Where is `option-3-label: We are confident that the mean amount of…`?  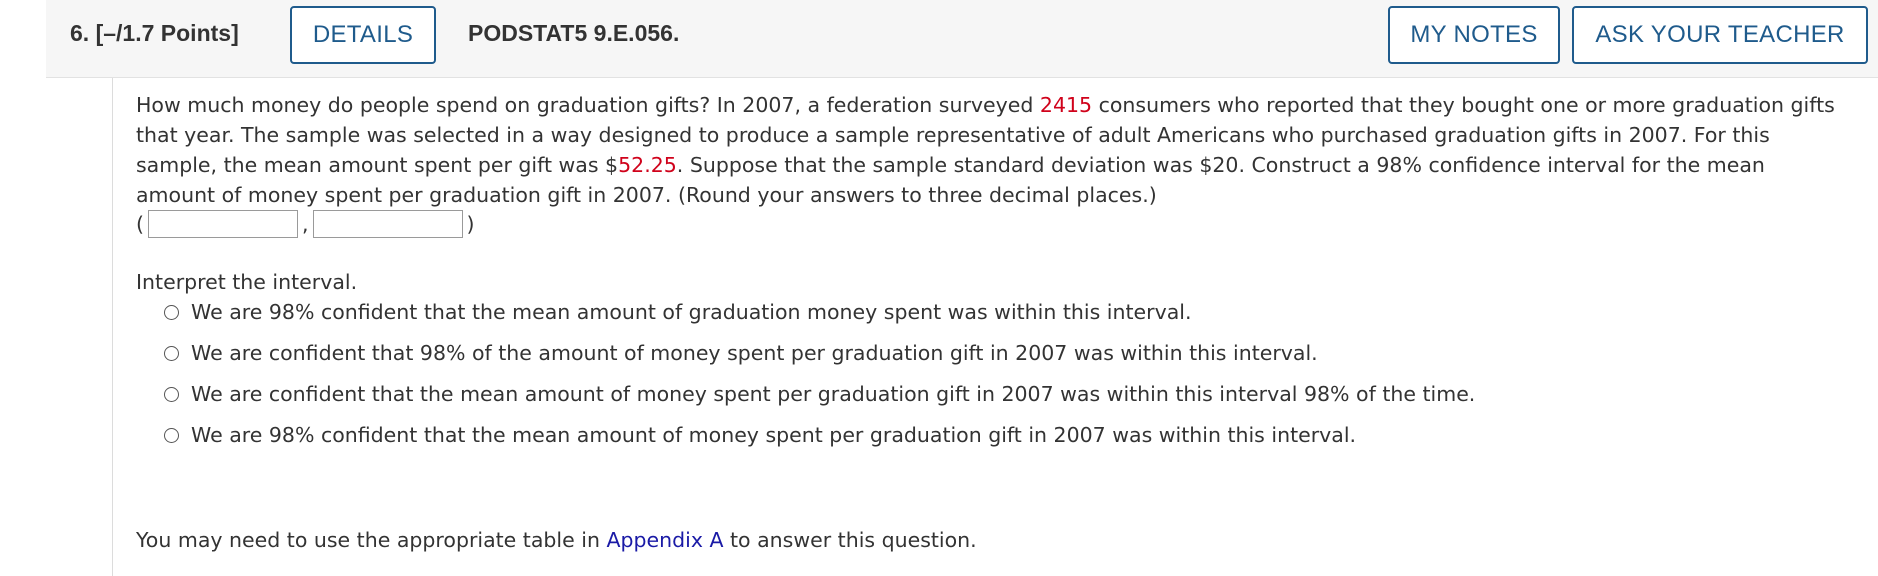
option-3-label: We are confident that the mean amount of… is located at coordinates (833, 394).